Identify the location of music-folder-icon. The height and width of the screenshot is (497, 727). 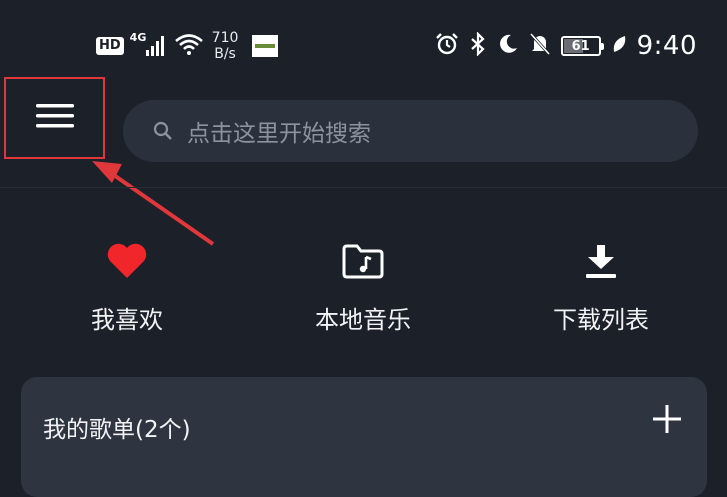
(363, 263).